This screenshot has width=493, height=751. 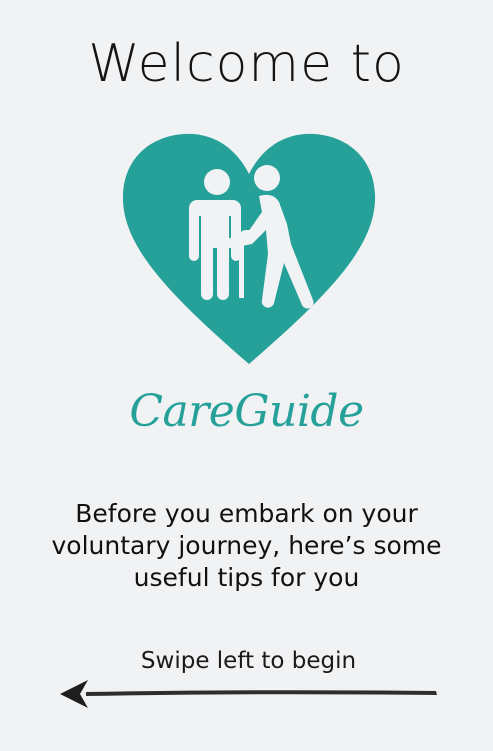 I want to click on welcome-title: Welcome to, so click(x=246, y=64).